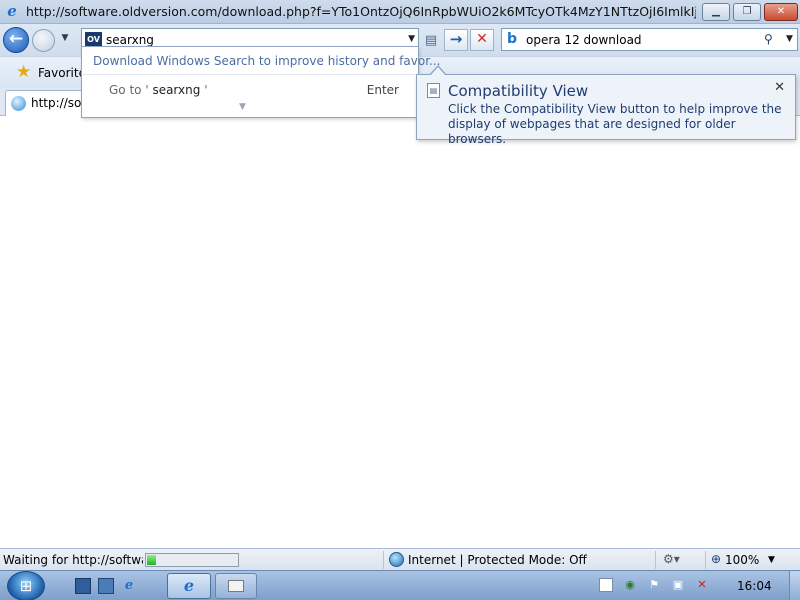 This screenshot has height=600, width=800. Describe the element at coordinates (754, 586) in the screenshot. I see `taskbar-clock: 16:04` at that location.